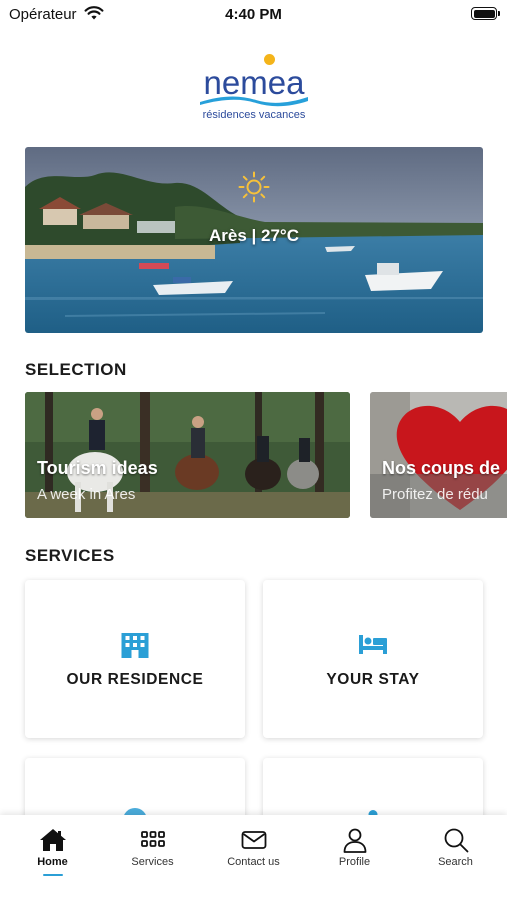  I want to click on bottom-tab-bar: Home Services Contact us Profile Search, so click(253, 857).